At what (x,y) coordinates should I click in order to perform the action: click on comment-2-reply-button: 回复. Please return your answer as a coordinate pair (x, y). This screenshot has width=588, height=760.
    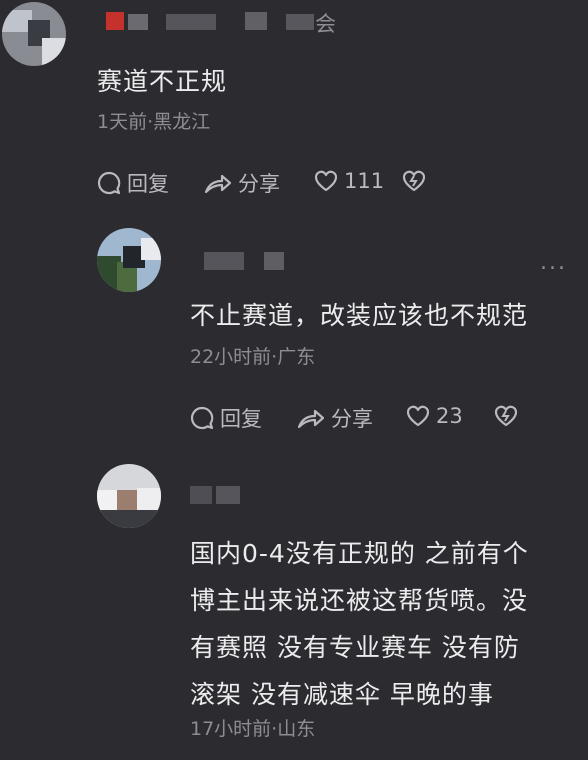
    Looking at the image, I should click on (225, 418).